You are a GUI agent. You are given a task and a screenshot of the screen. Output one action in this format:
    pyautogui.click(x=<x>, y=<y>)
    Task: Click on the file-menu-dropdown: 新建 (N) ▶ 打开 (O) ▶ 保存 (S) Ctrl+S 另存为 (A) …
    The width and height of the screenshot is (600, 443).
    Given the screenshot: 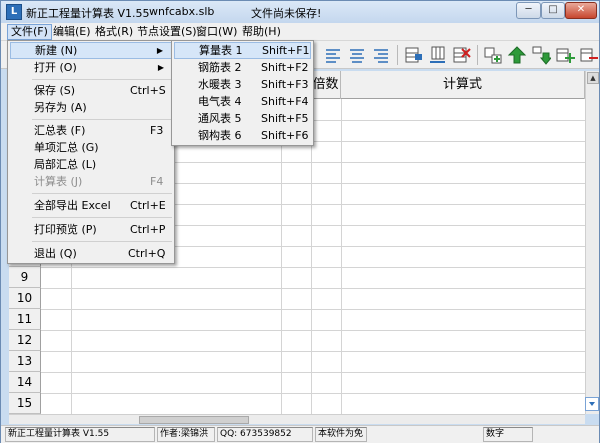 What is the action you would take?
    pyautogui.click(x=91, y=152)
    